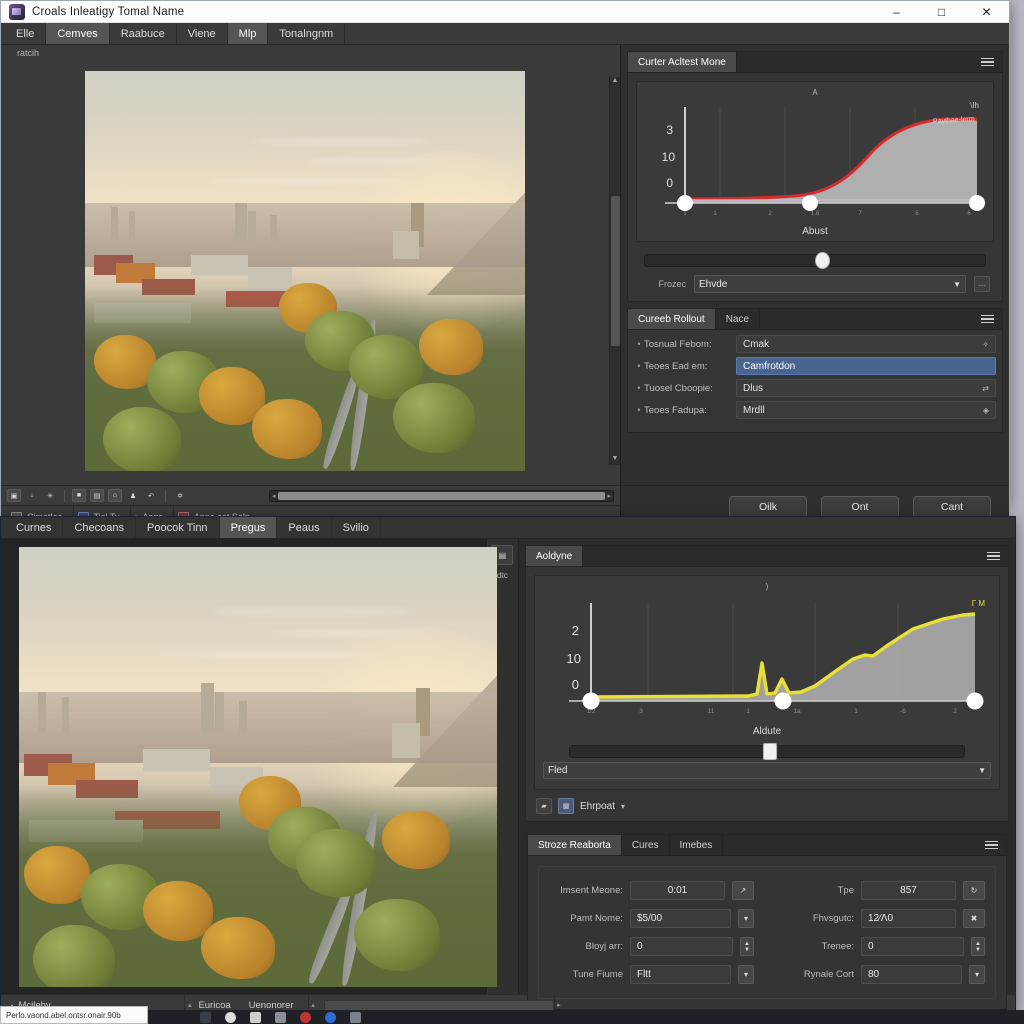  Describe the element at coordinates (866, 410) in the screenshot. I see `property-field-3: Mrdll ◈` at that location.